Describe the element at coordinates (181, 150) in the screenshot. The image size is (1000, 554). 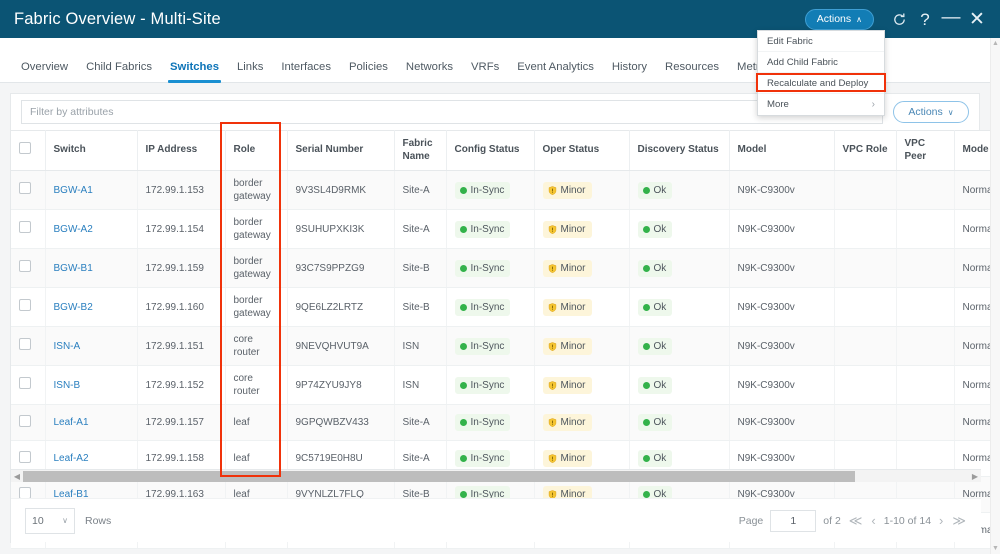
I see `column-header-ip: IP Address` at that location.